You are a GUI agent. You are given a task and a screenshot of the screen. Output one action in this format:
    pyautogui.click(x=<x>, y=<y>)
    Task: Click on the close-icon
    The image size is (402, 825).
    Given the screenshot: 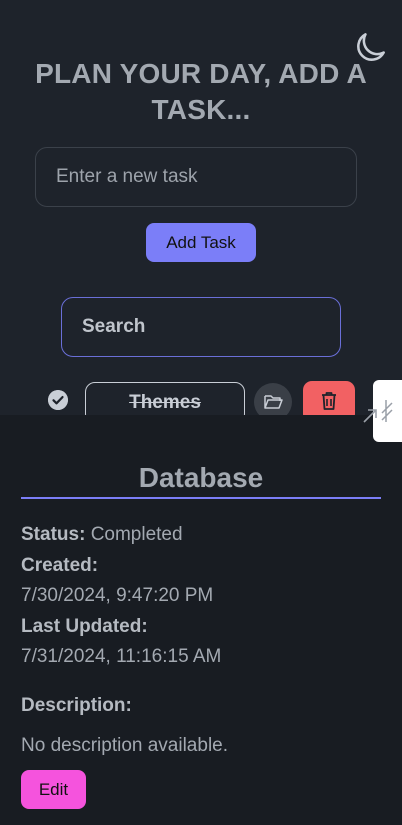 What is the action you would take?
    pyautogui.click(x=370, y=416)
    